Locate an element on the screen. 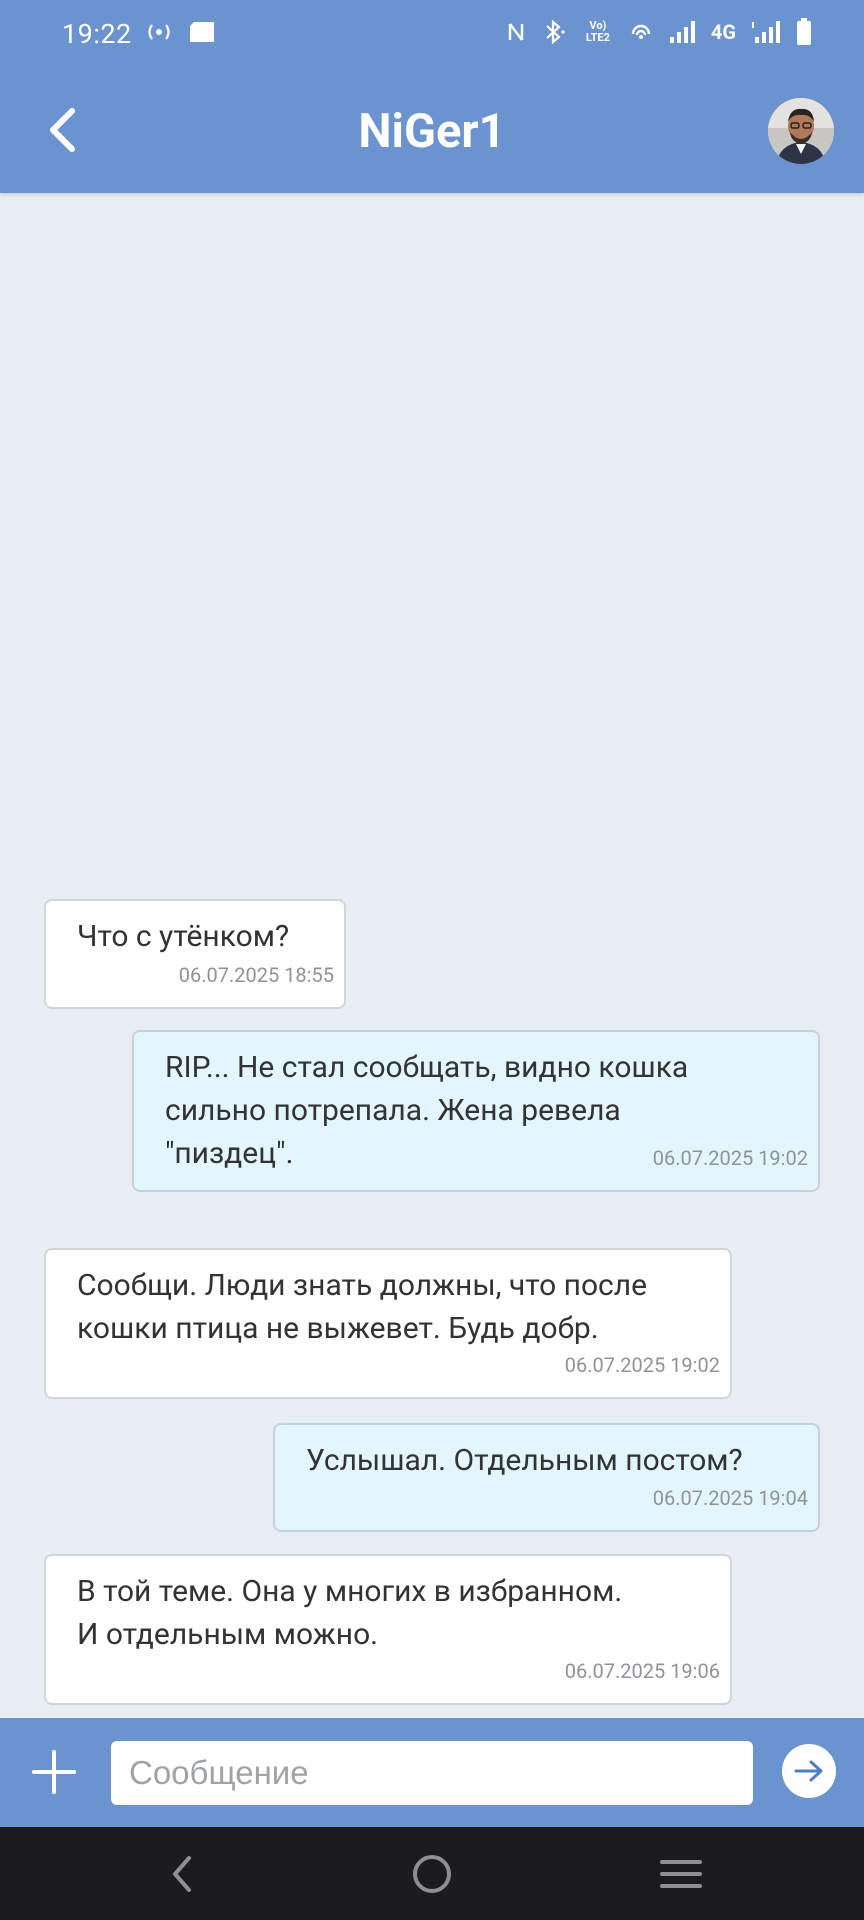 Image resolution: width=864 pixels, height=1920 pixels. nav-home-button is located at coordinates (432, 1874).